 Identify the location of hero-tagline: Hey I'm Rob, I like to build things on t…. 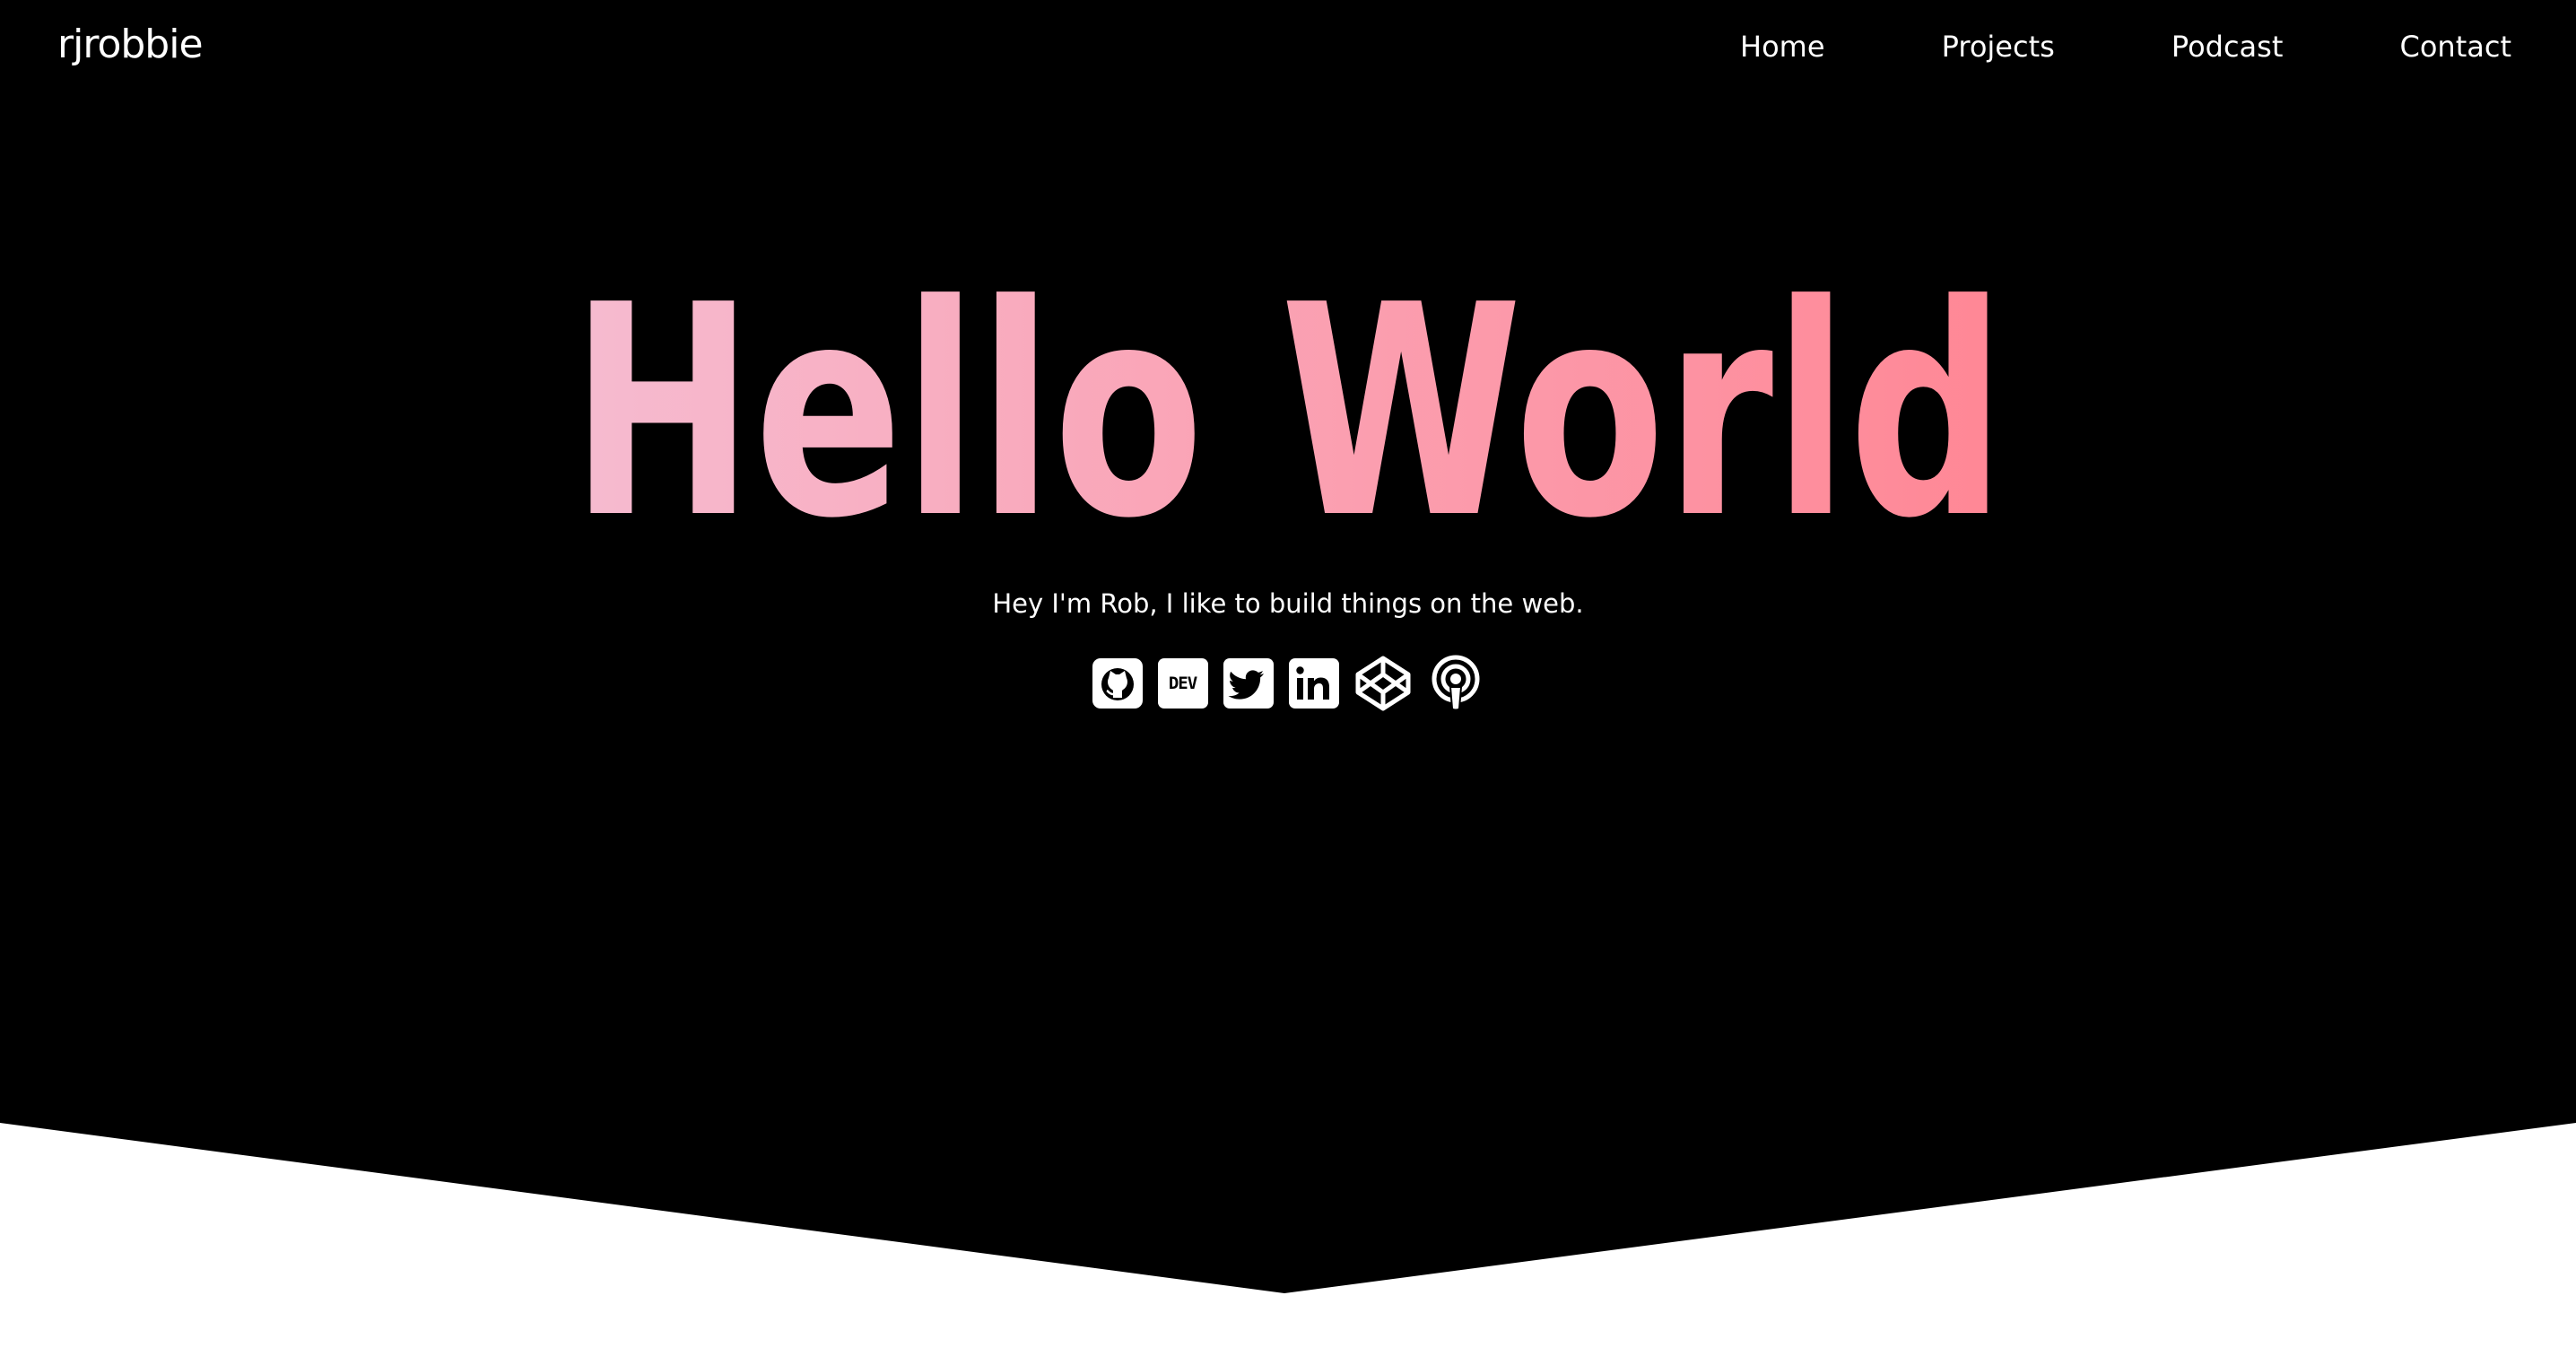
(1288, 603).